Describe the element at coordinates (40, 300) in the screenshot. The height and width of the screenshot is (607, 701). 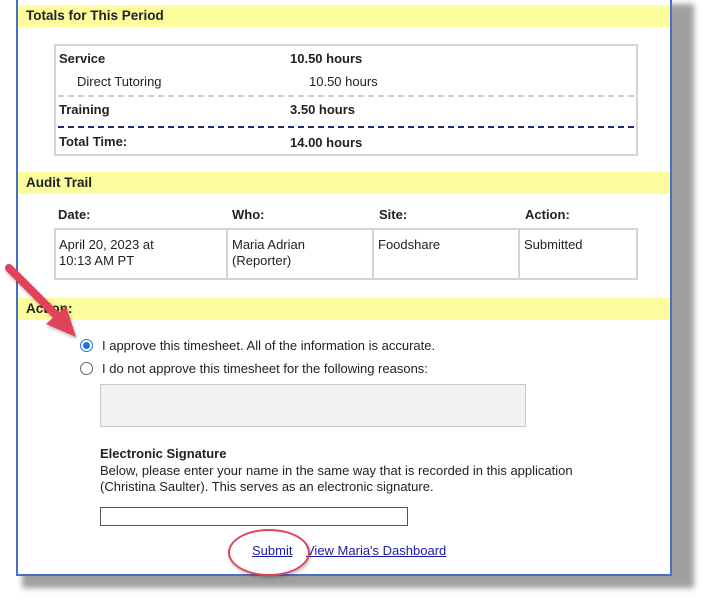
I see `annotation-arrow-icon` at that location.